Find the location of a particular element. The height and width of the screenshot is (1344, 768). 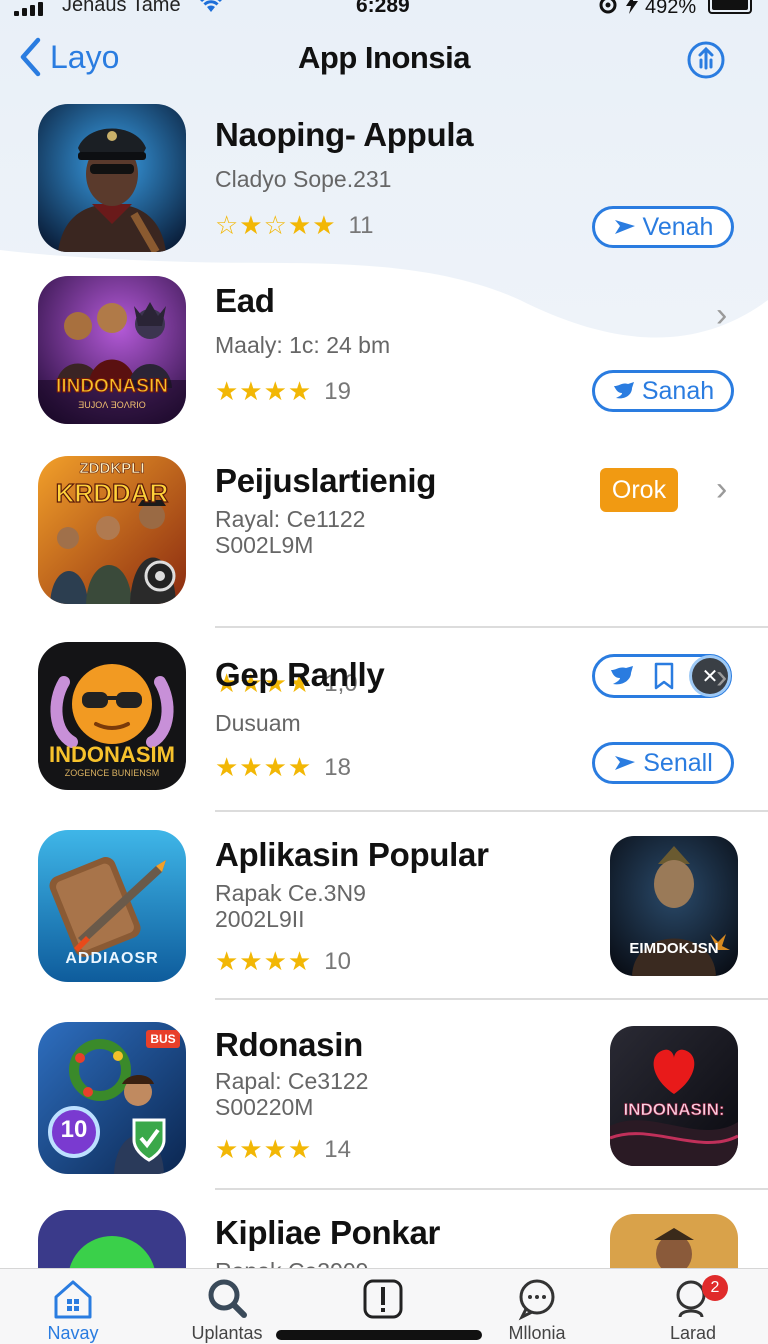

rating-count: 18 is located at coordinates (337, 767).